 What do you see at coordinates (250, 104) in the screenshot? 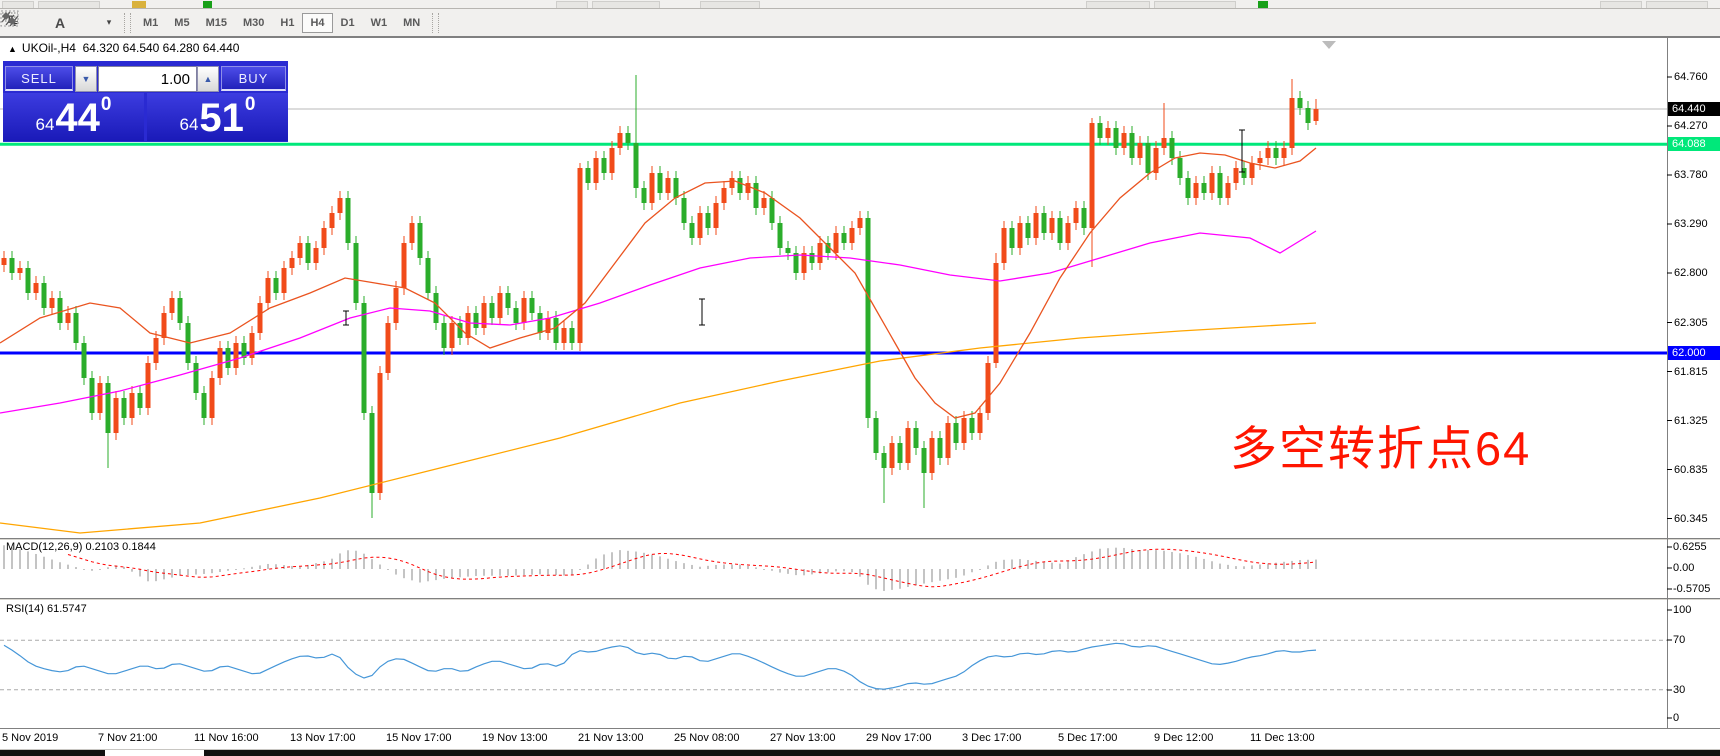
I see `buy-price-pip: 0` at bounding box center [250, 104].